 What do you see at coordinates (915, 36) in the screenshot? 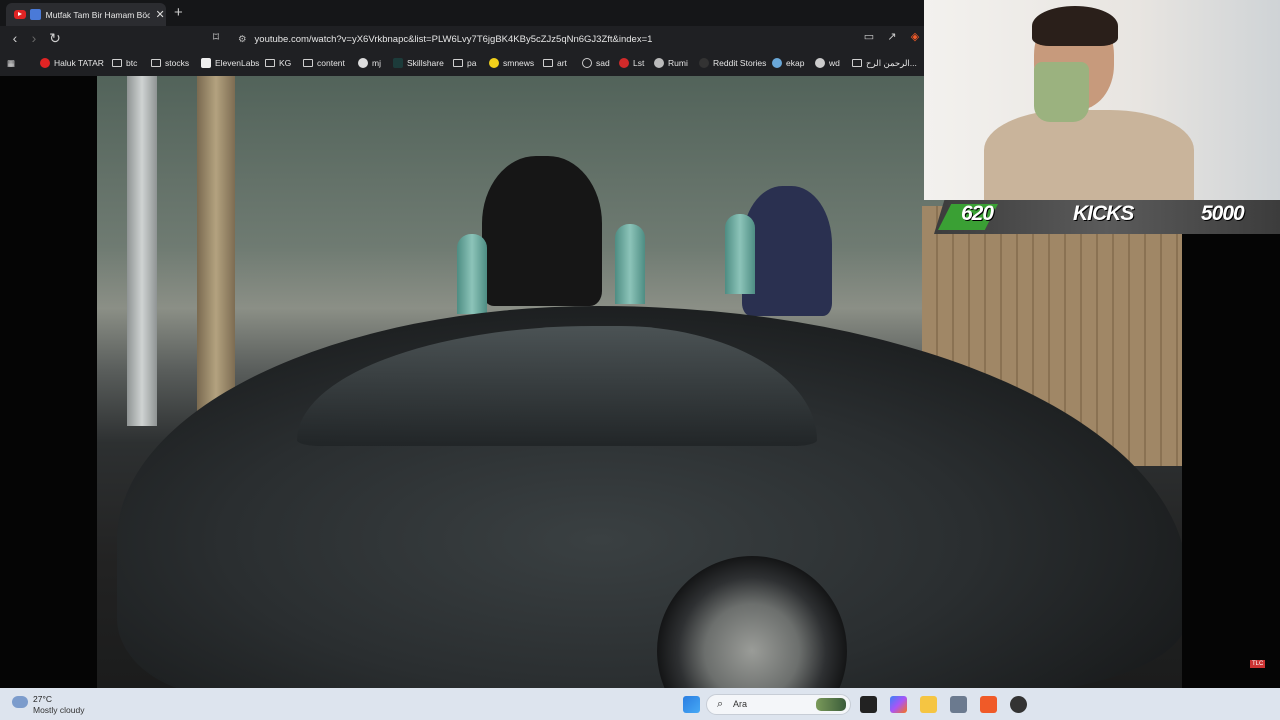
I see `brave-shield-icon: ◈` at bounding box center [915, 36].